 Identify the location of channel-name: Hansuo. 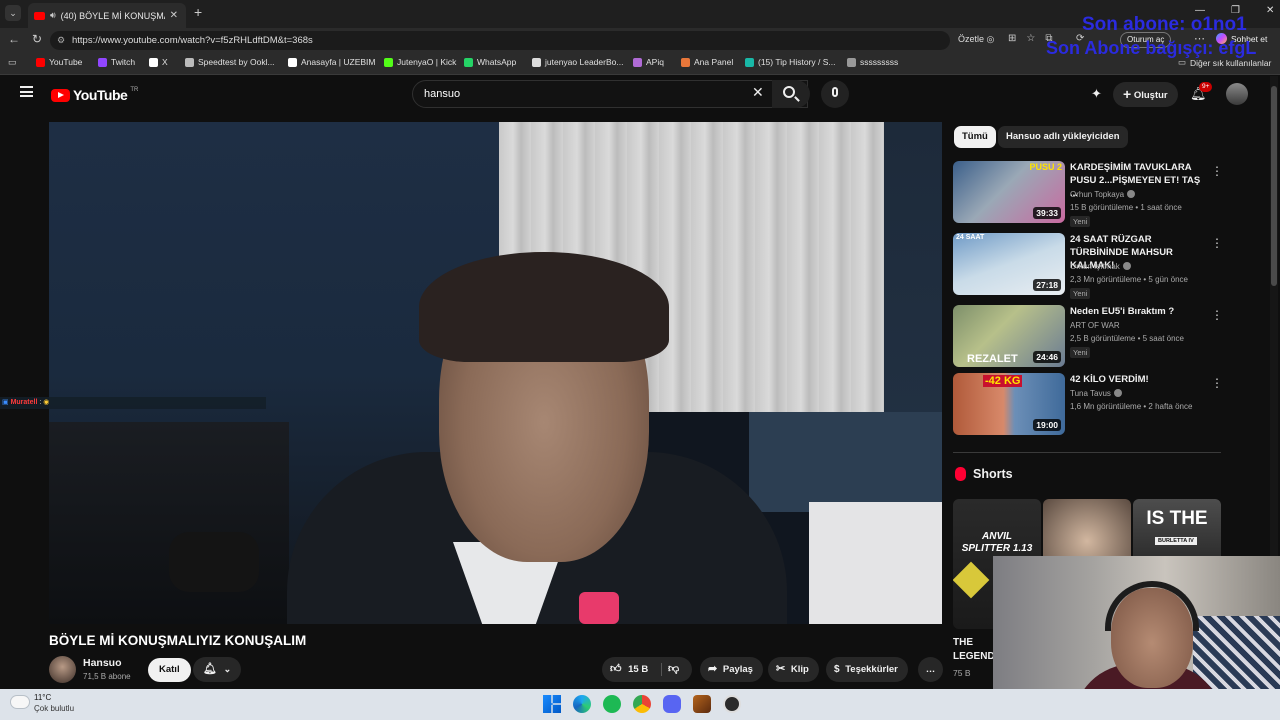
(102, 663).